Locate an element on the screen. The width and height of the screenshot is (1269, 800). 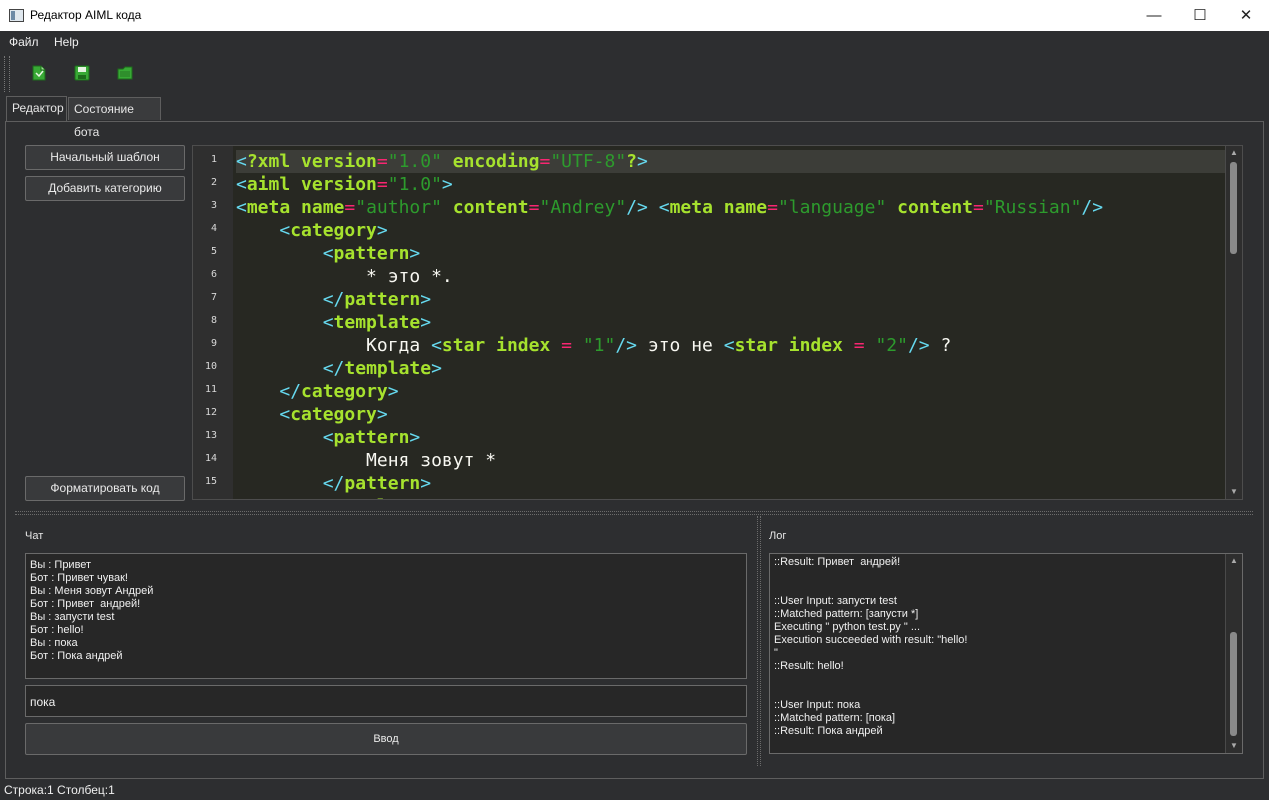
code-token: Когда is located at coordinates (334, 345).